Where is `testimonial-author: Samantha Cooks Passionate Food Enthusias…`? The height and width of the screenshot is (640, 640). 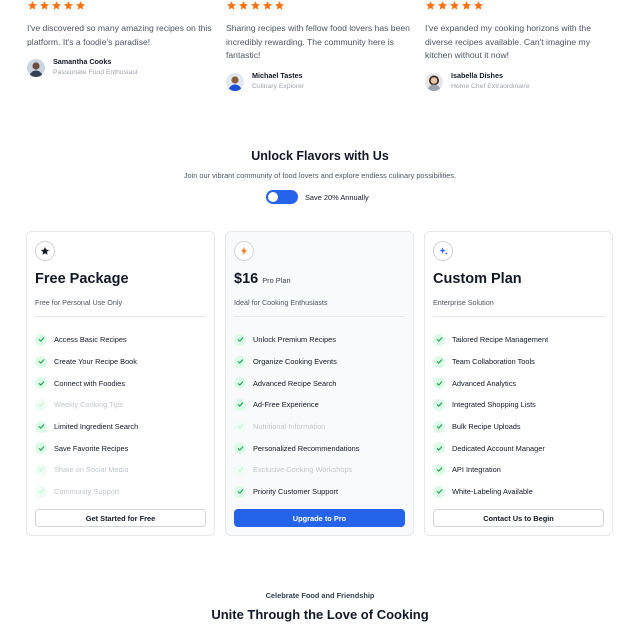 testimonial-author: Samantha Cooks Passionate Food Enthusias… is located at coordinates (82, 67).